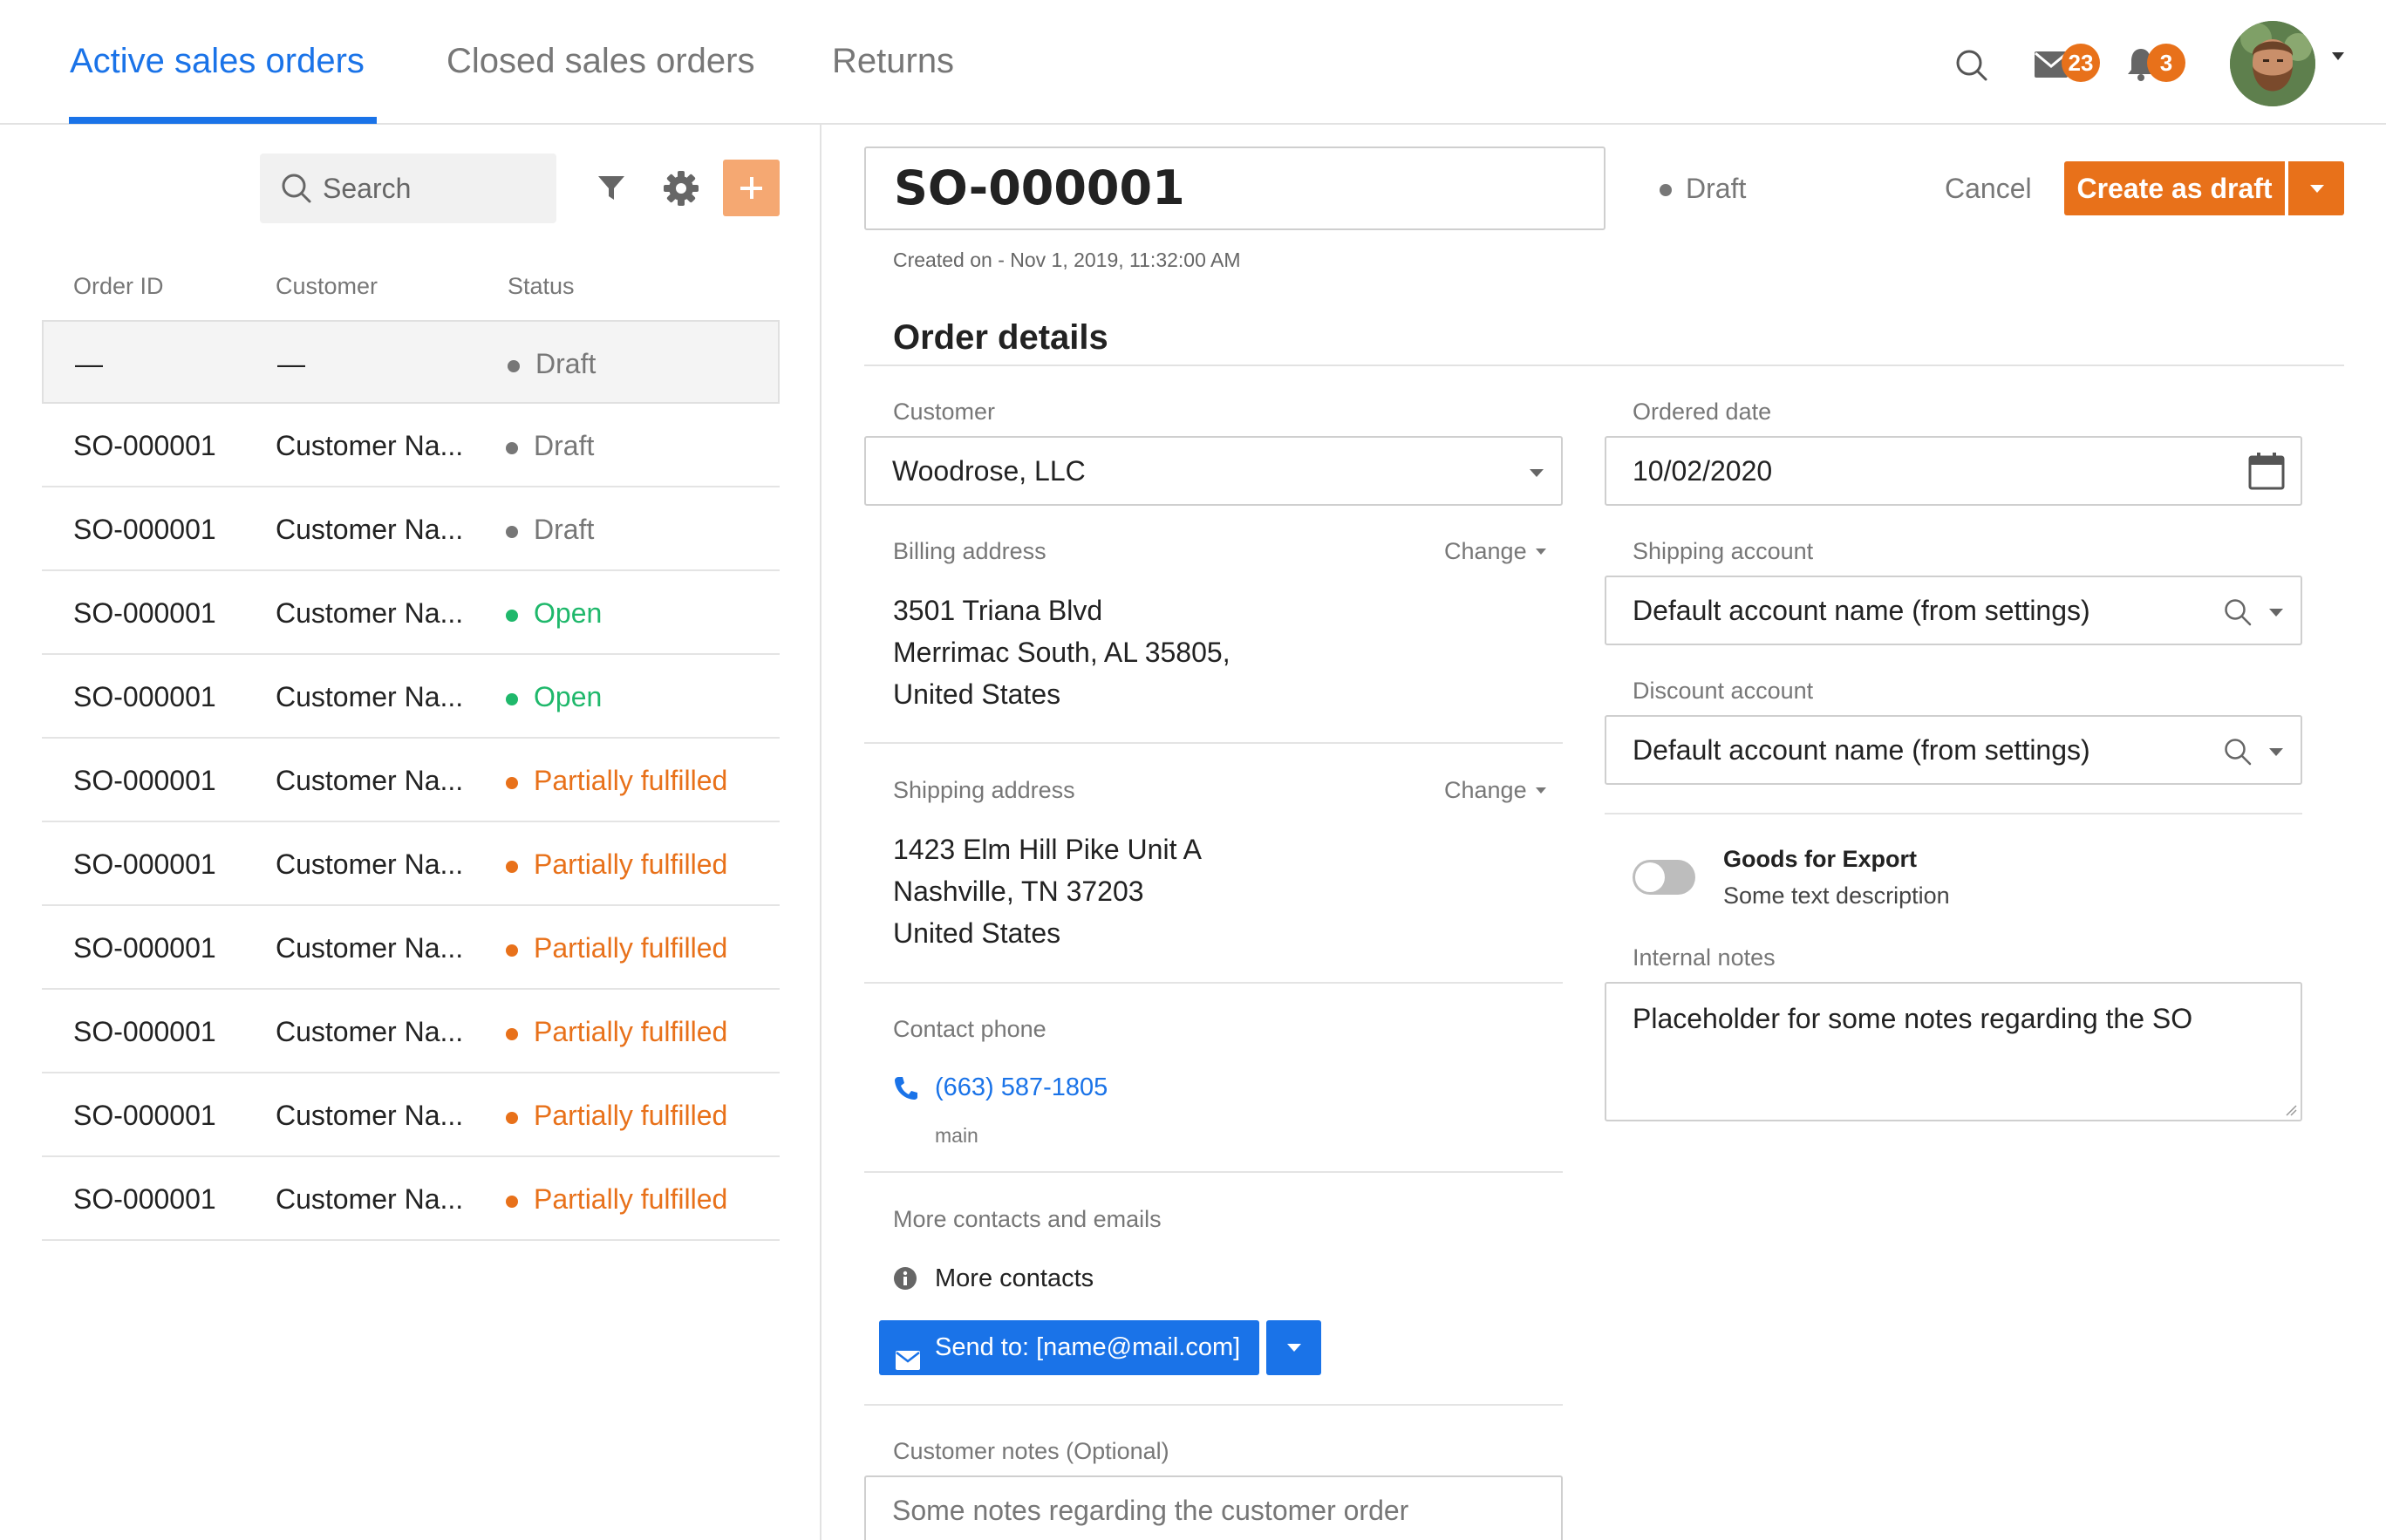  Describe the element at coordinates (2166, 63) in the screenshot. I see `notification-count-badge: 3` at that location.